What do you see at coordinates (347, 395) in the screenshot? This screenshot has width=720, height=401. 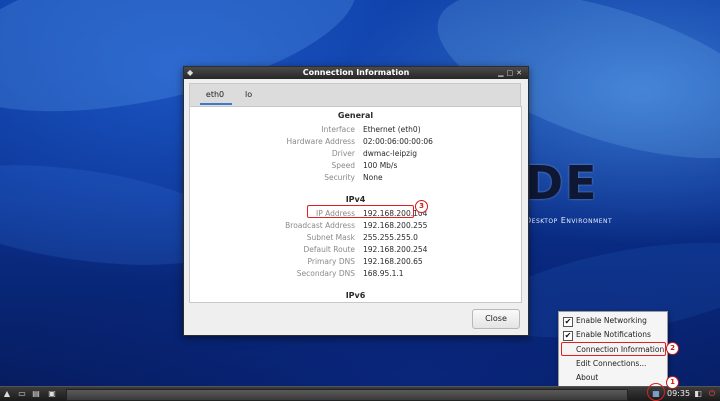 I see `taskbar-window-button` at bounding box center [347, 395].